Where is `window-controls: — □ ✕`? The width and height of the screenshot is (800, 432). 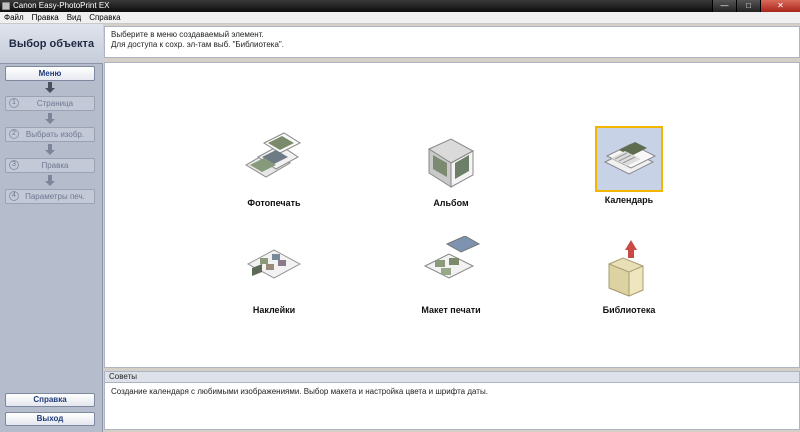 window-controls: — □ ✕ is located at coordinates (756, 6).